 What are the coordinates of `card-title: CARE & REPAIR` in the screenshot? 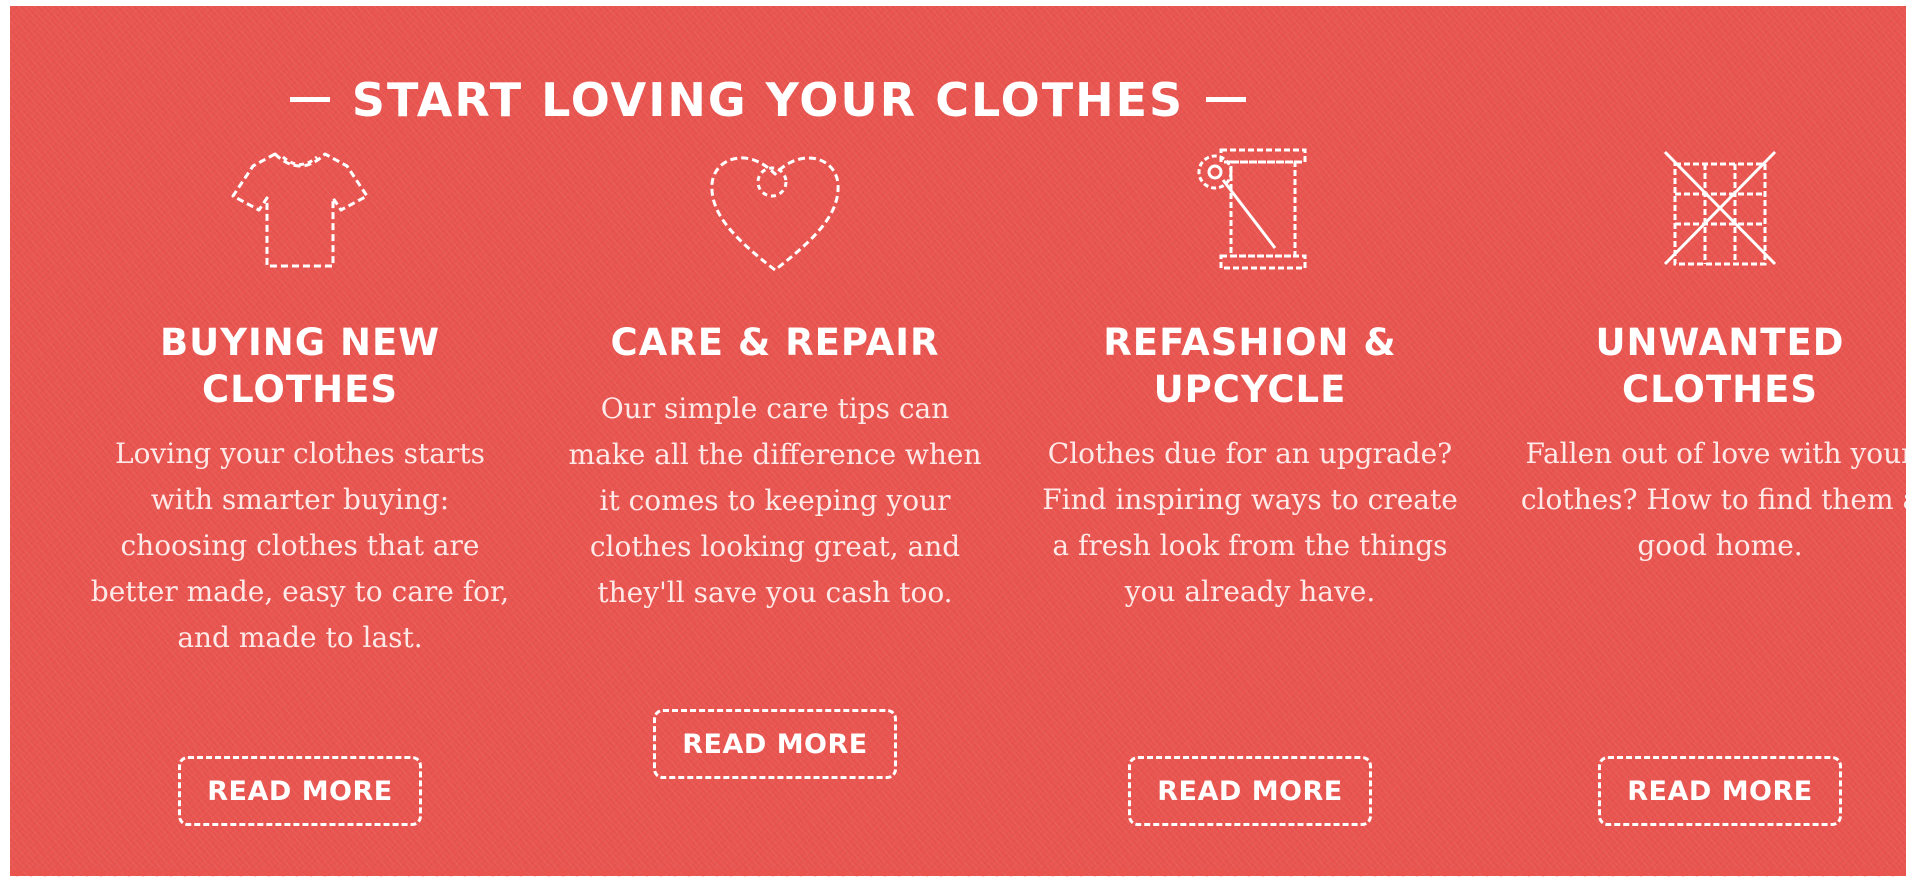 It's located at (775, 342).